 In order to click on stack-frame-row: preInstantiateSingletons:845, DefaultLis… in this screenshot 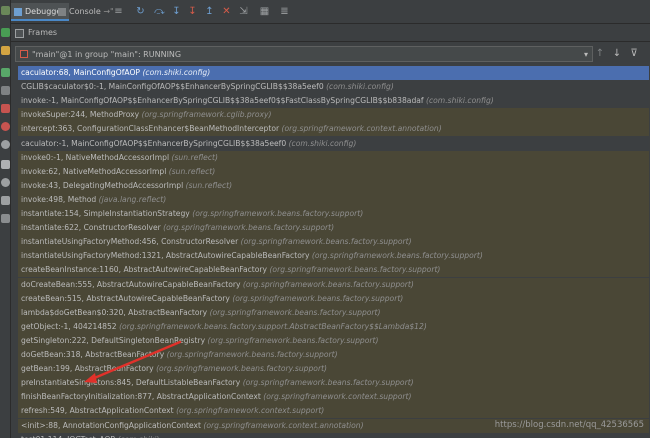, I will do `click(333, 383)`.